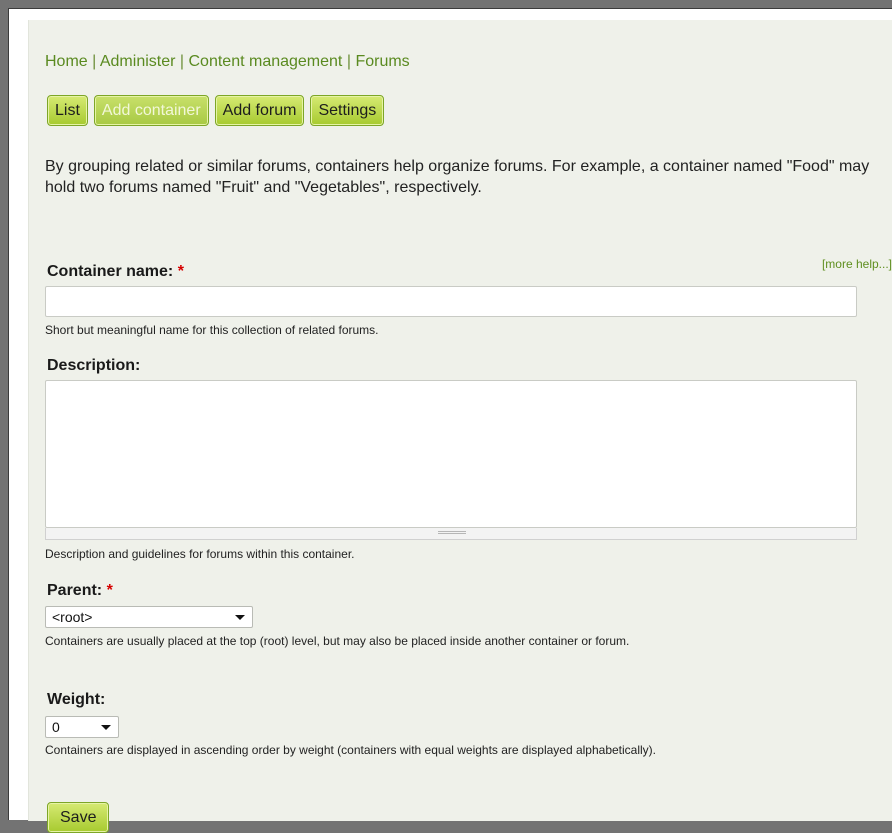  I want to click on breadcrumb-home-link: Home, so click(66, 61).